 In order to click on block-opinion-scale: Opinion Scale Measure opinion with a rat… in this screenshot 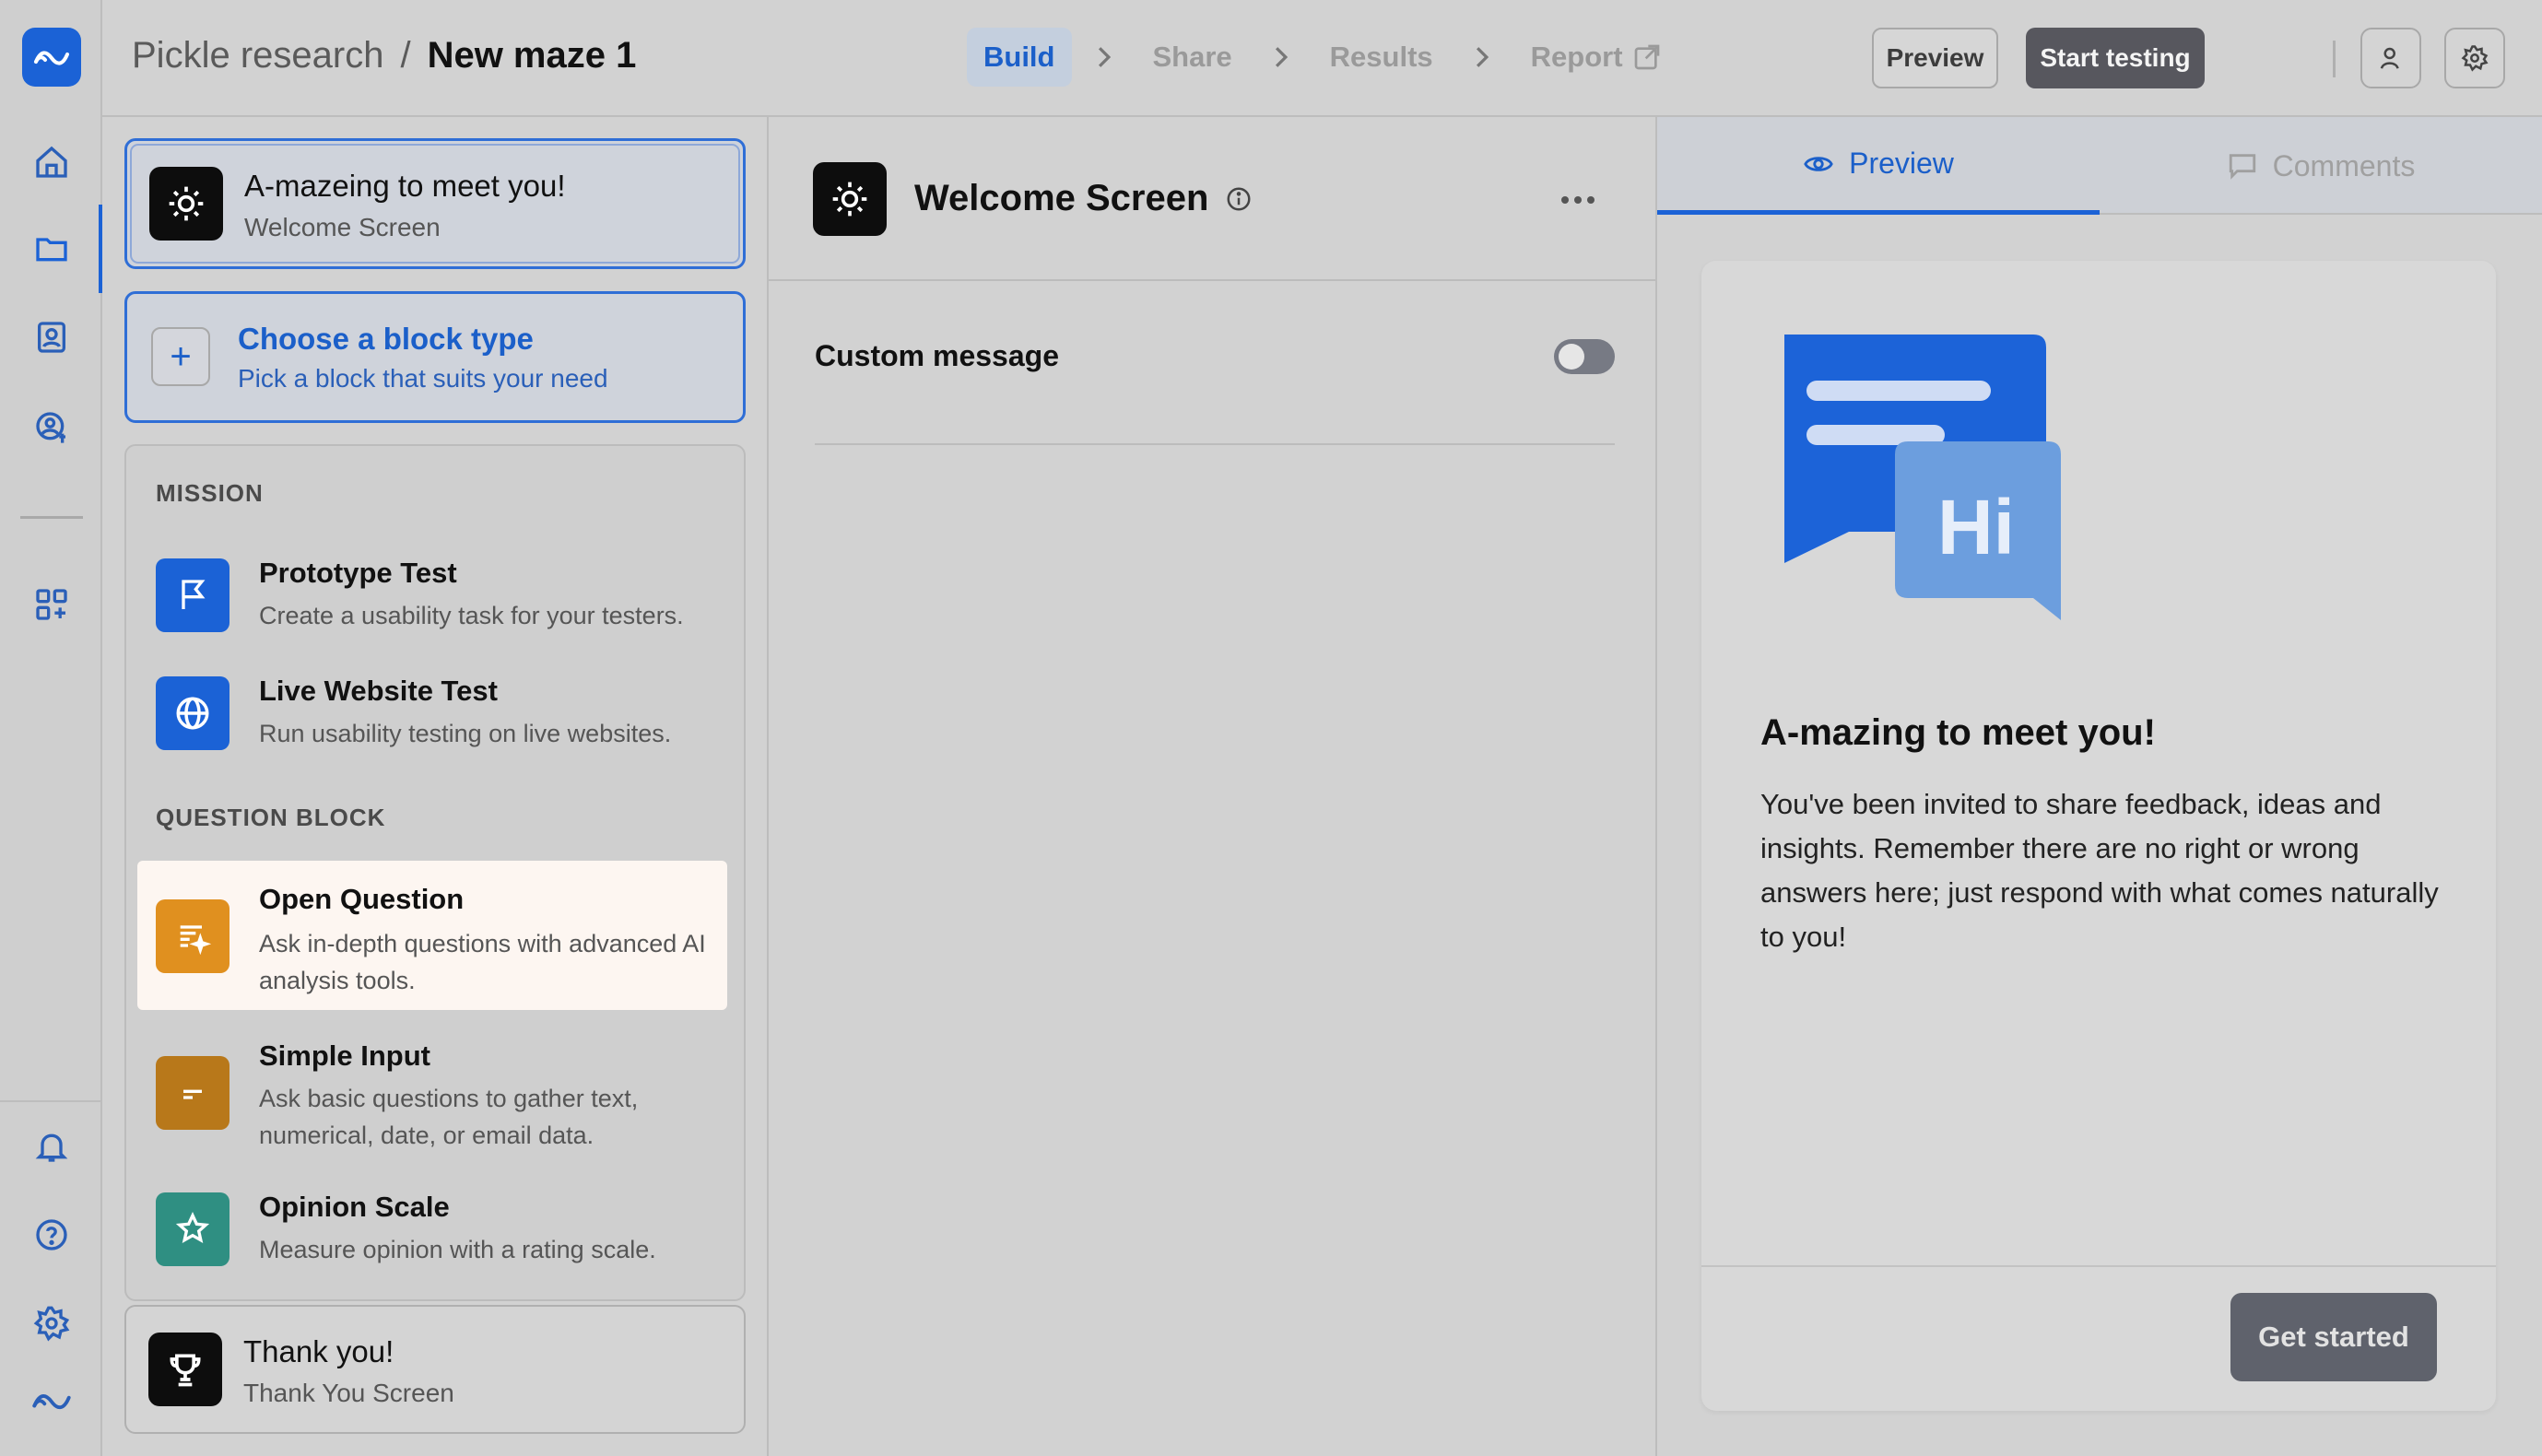, I will do `click(432, 1229)`.